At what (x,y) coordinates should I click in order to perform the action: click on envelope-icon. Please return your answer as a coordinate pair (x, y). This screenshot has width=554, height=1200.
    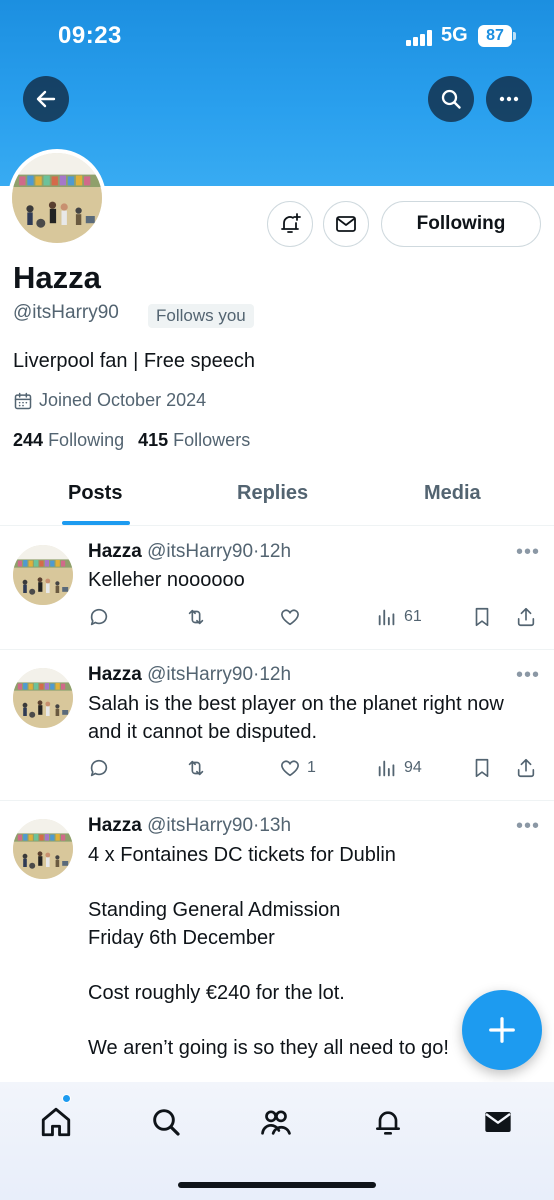
    Looking at the image, I should click on (346, 224).